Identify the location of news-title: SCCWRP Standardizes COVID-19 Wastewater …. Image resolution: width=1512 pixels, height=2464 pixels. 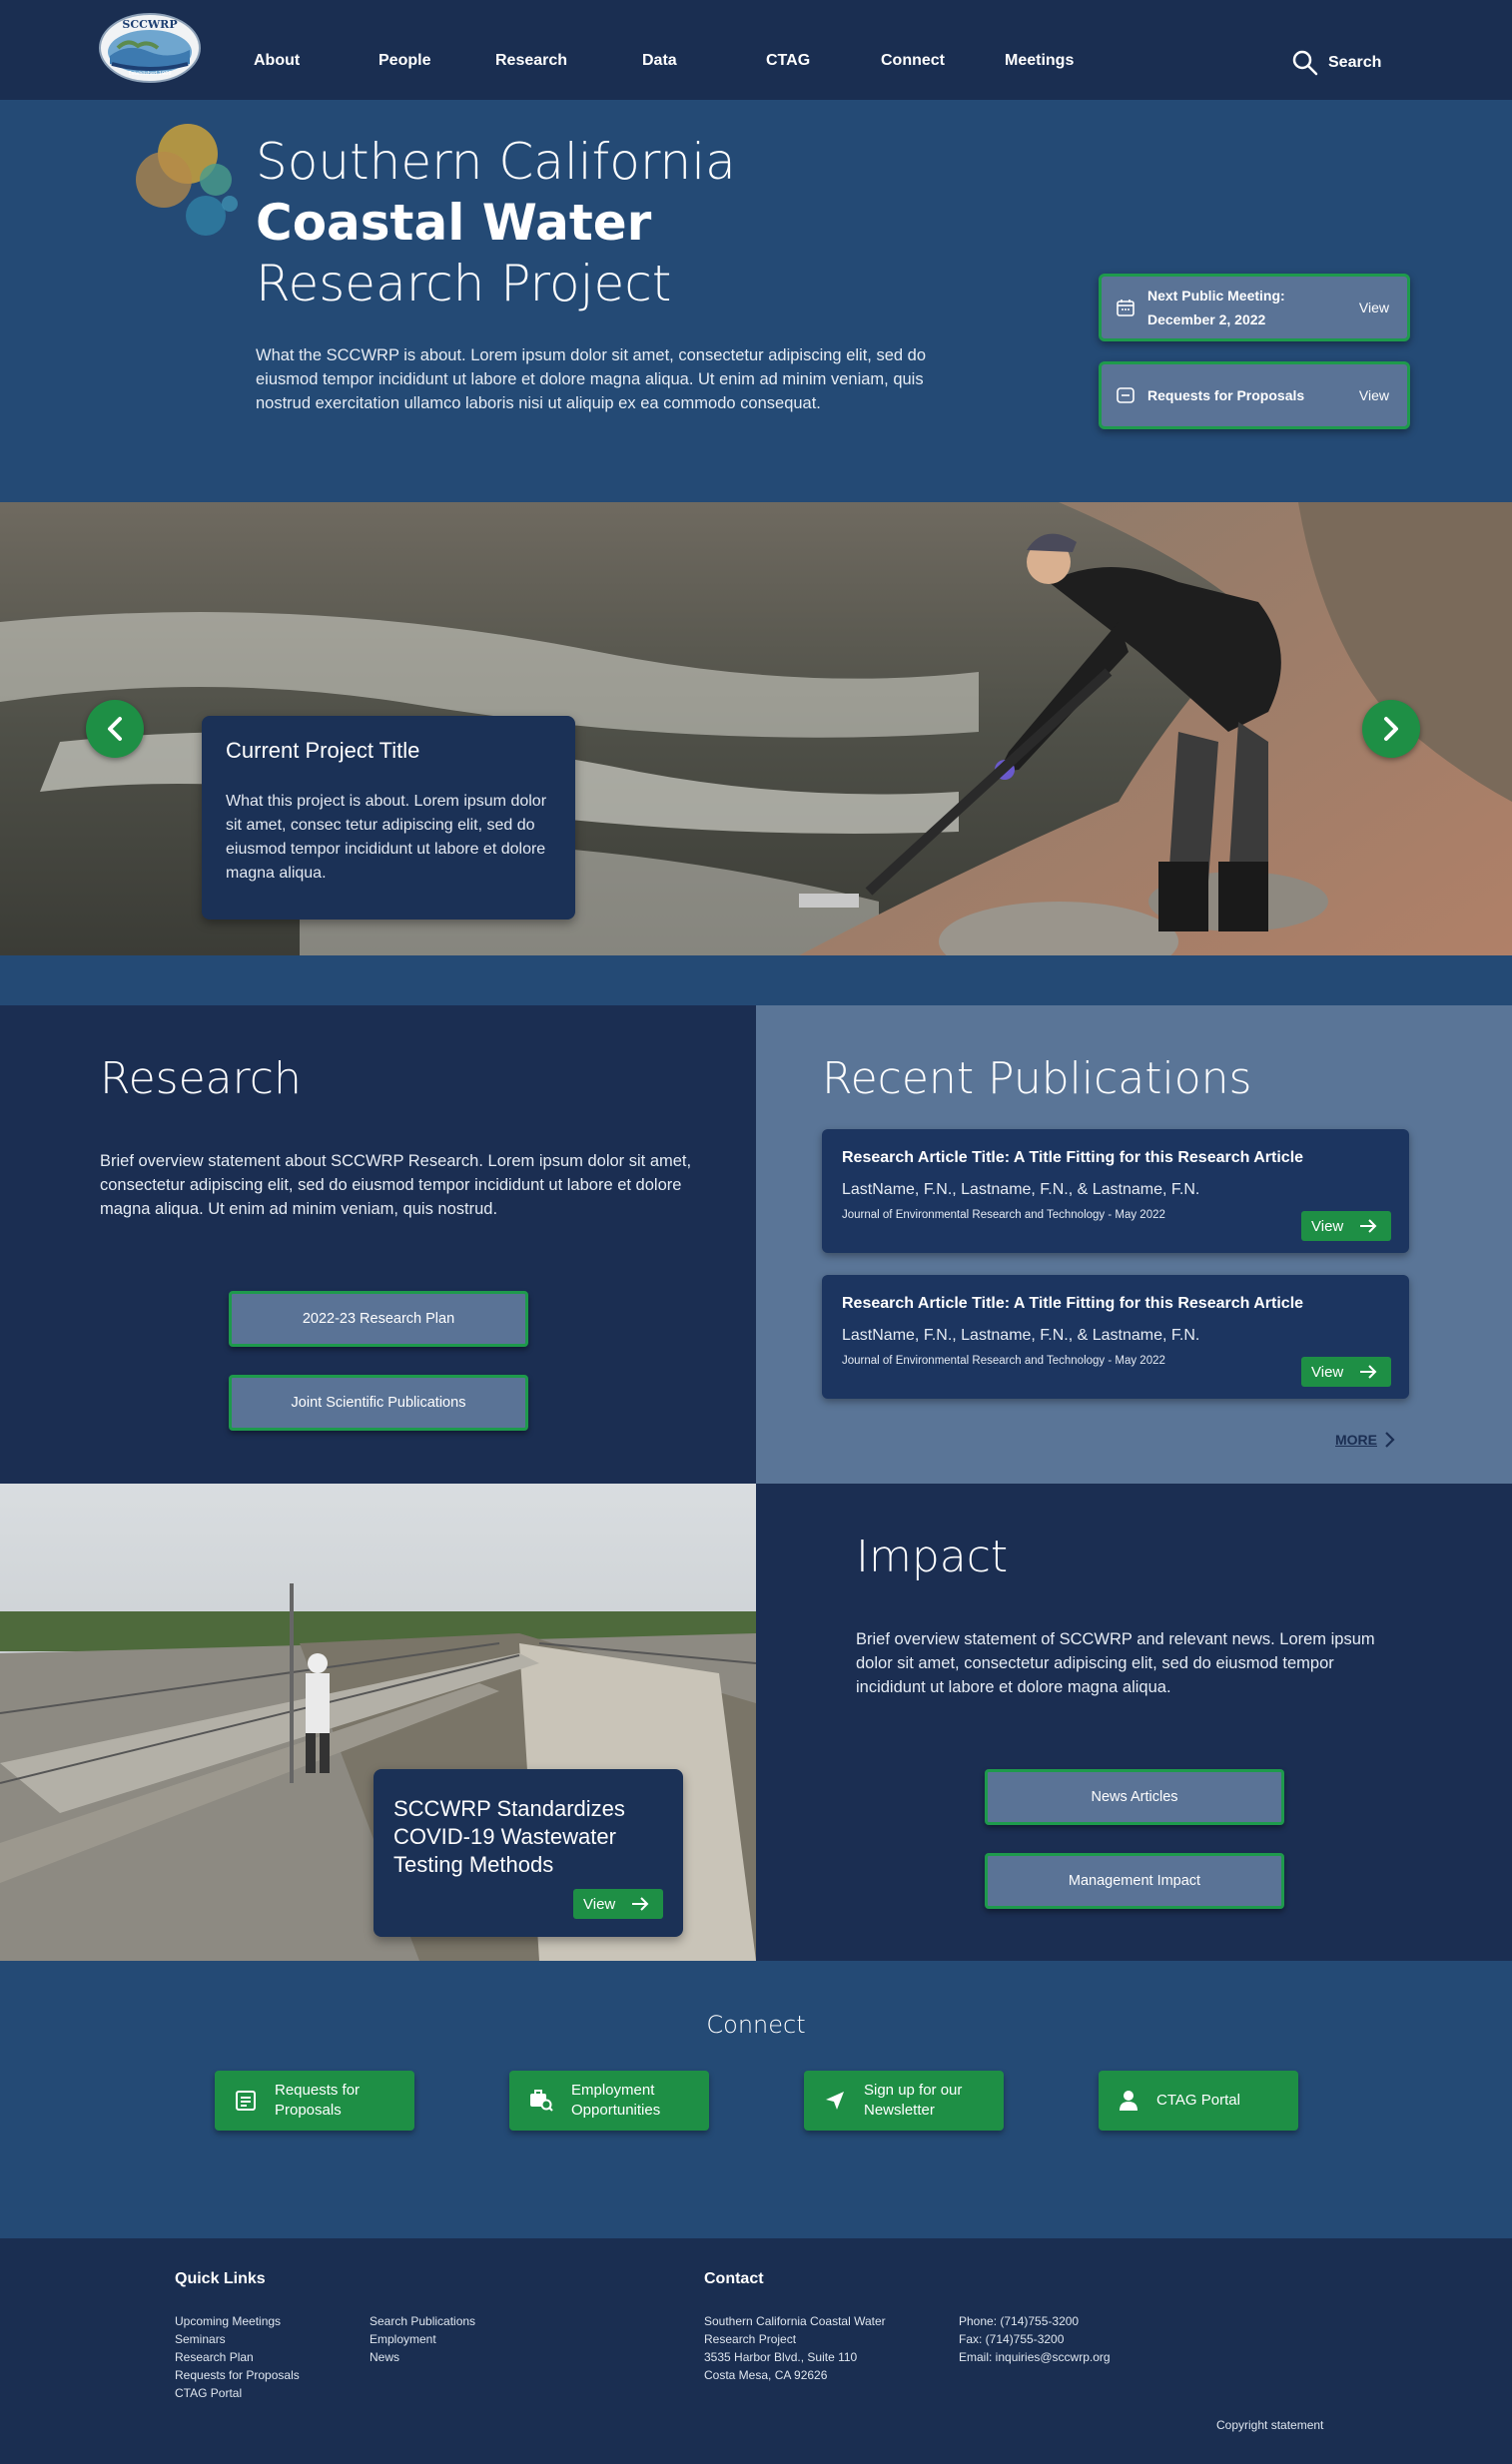
(509, 1836).